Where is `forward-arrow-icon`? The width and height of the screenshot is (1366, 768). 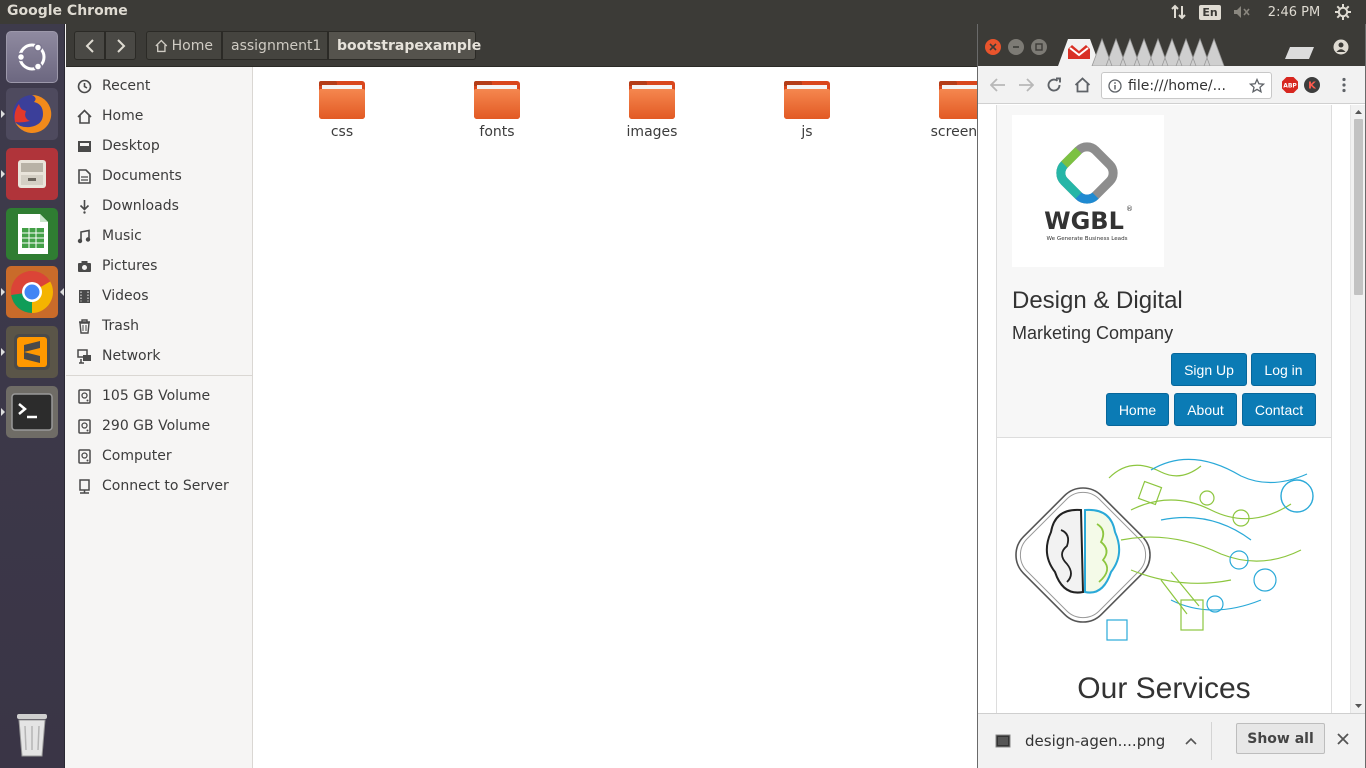 forward-arrow-icon is located at coordinates (1026, 85).